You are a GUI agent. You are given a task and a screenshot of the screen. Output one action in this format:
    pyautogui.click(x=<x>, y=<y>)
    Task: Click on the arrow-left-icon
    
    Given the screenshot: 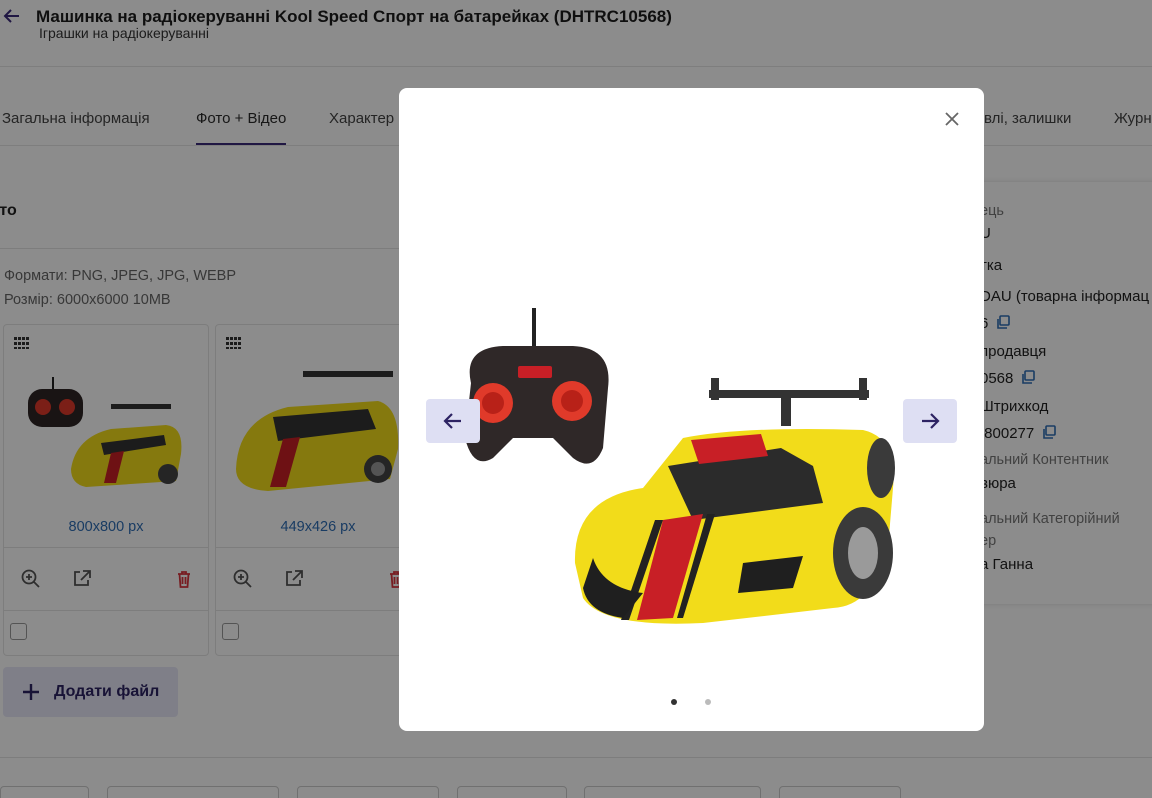 What is the action you would take?
    pyautogui.click(x=452, y=421)
    